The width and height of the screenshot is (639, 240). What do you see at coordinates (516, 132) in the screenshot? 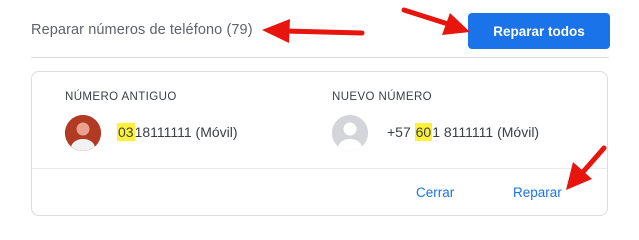
I see `new-phone-type: (Móvil)` at bounding box center [516, 132].